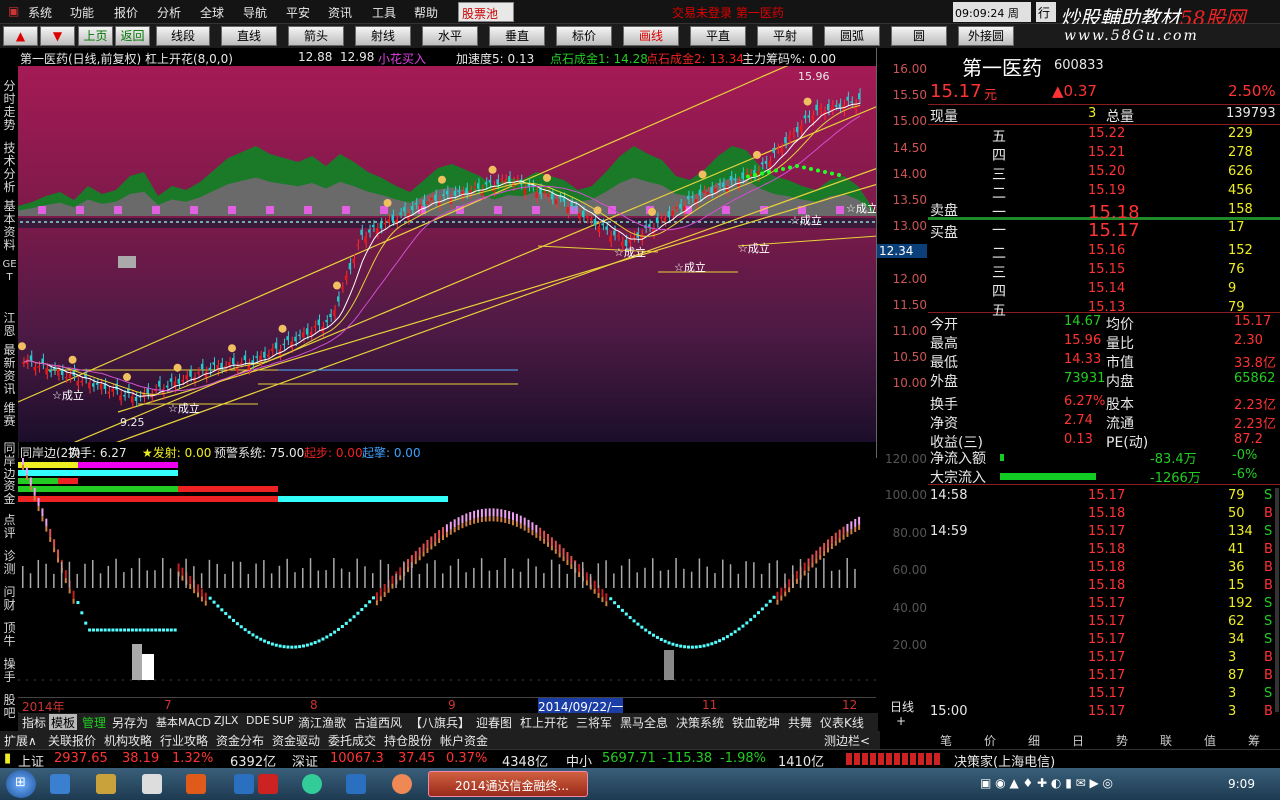  What do you see at coordinates (255, 12) in the screenshot?
I see `menu-item: 导航` at bounding box center [255, 12].